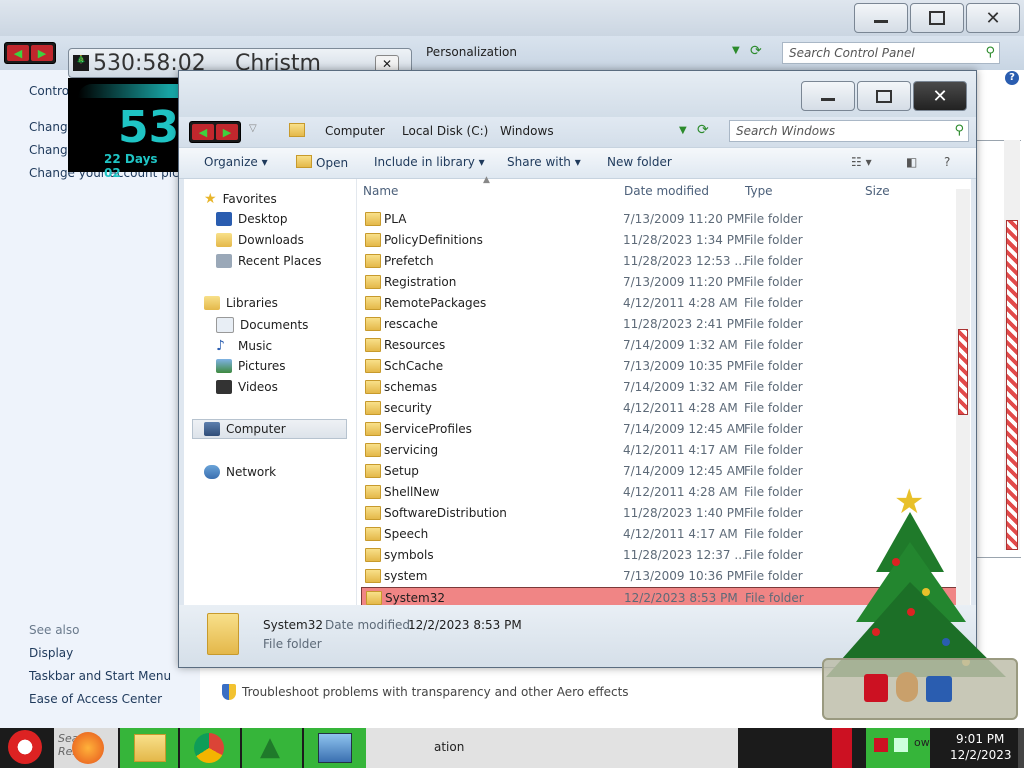 The width and height of the screenshot is (1024, 768). I want to click on see-also-display-link: Display, so click(51, 653).